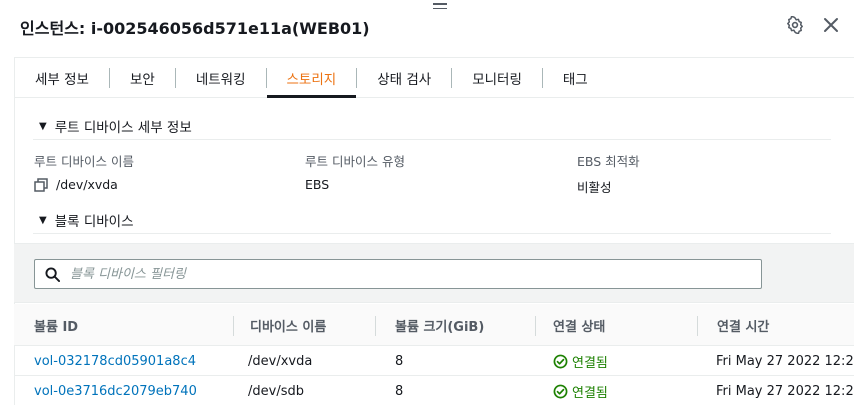  Describe the element at coordinates (56, 325) in the screenshot. I see `column-header-volume-id: 볼륨 ID` at that location.